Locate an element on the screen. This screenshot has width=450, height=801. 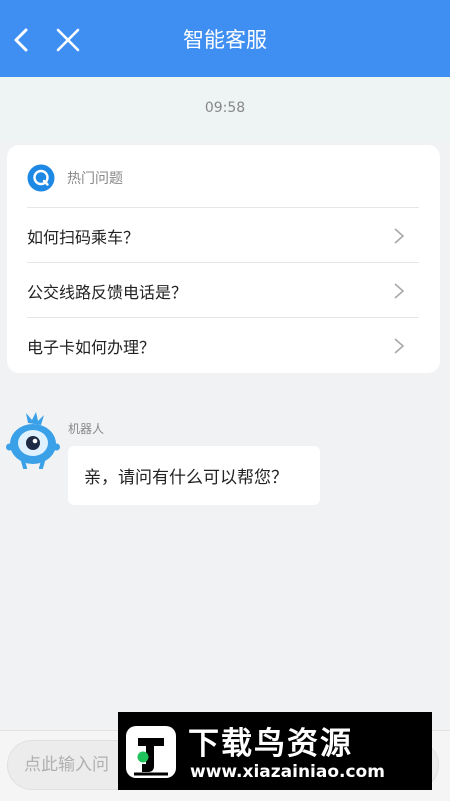
watermark-url: www.xiazainiao.com is located at coordinates (287, 772).